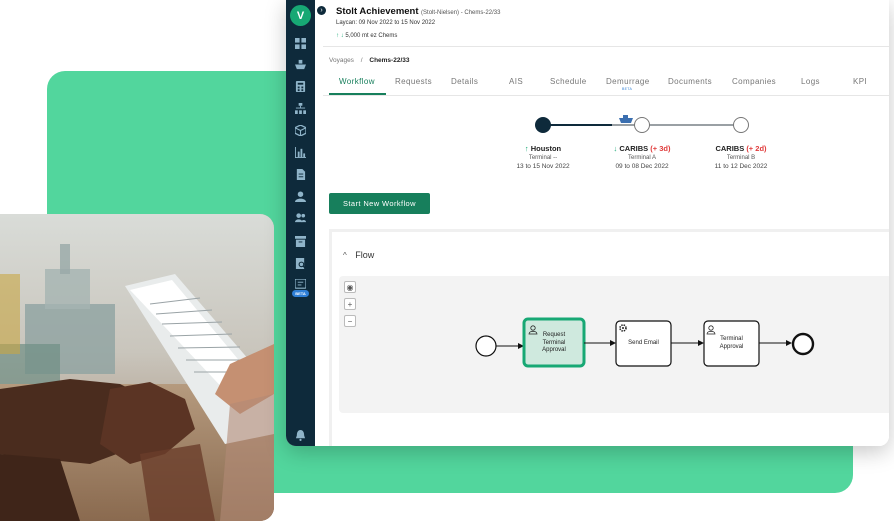  What do you see at coordinates (300, 130) in the screenshot?
I see `cube-icon` at bounding box center [300, 130].